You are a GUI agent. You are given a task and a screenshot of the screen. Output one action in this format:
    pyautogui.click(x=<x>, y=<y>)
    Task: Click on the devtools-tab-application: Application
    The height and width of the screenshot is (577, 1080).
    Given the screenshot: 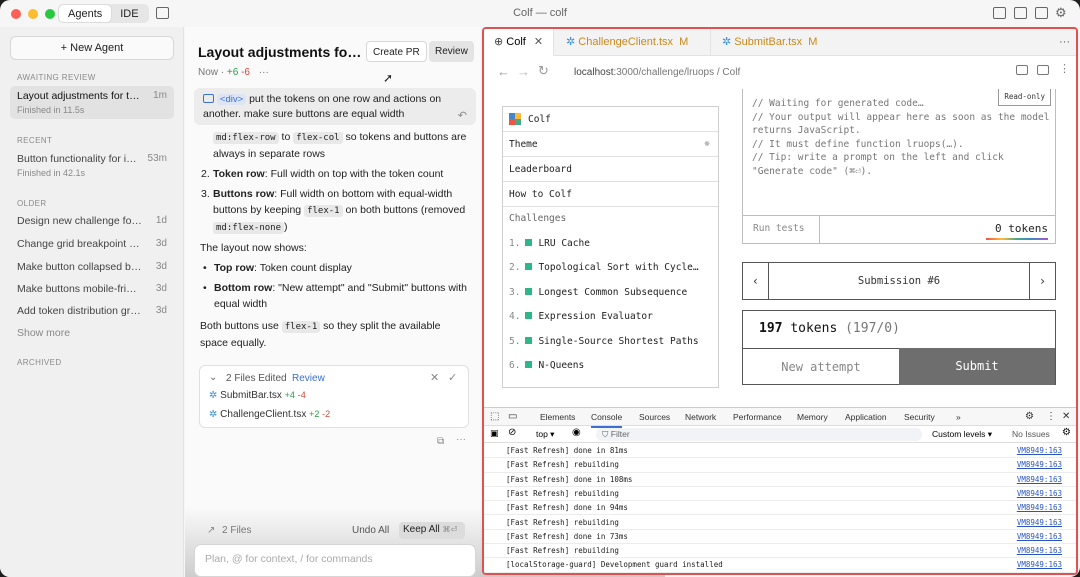 What is the action you would take?
    pyautogui.click(x=866, y=417)
    